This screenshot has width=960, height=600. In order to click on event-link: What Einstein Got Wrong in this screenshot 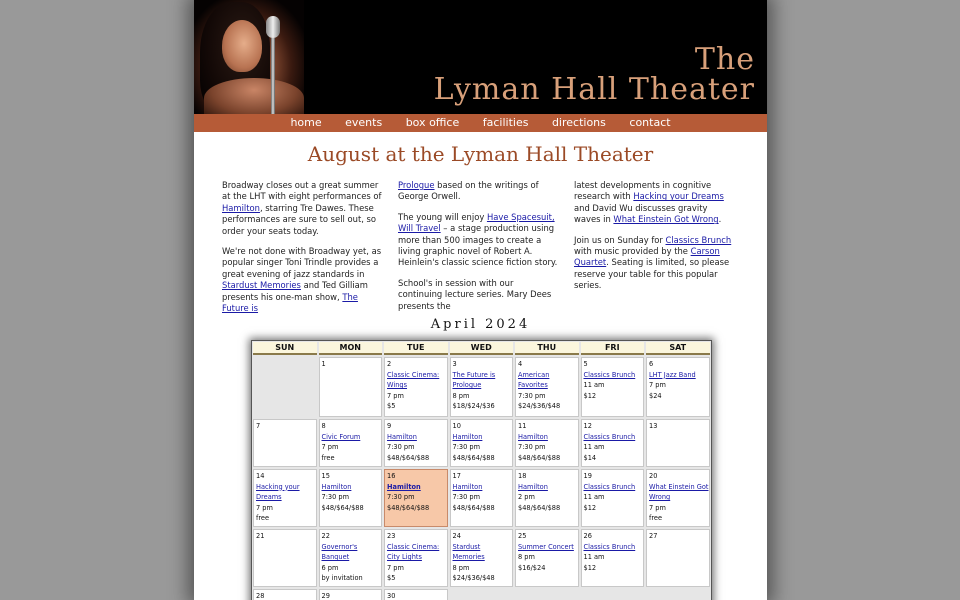, I will do `click(665, 219)`.